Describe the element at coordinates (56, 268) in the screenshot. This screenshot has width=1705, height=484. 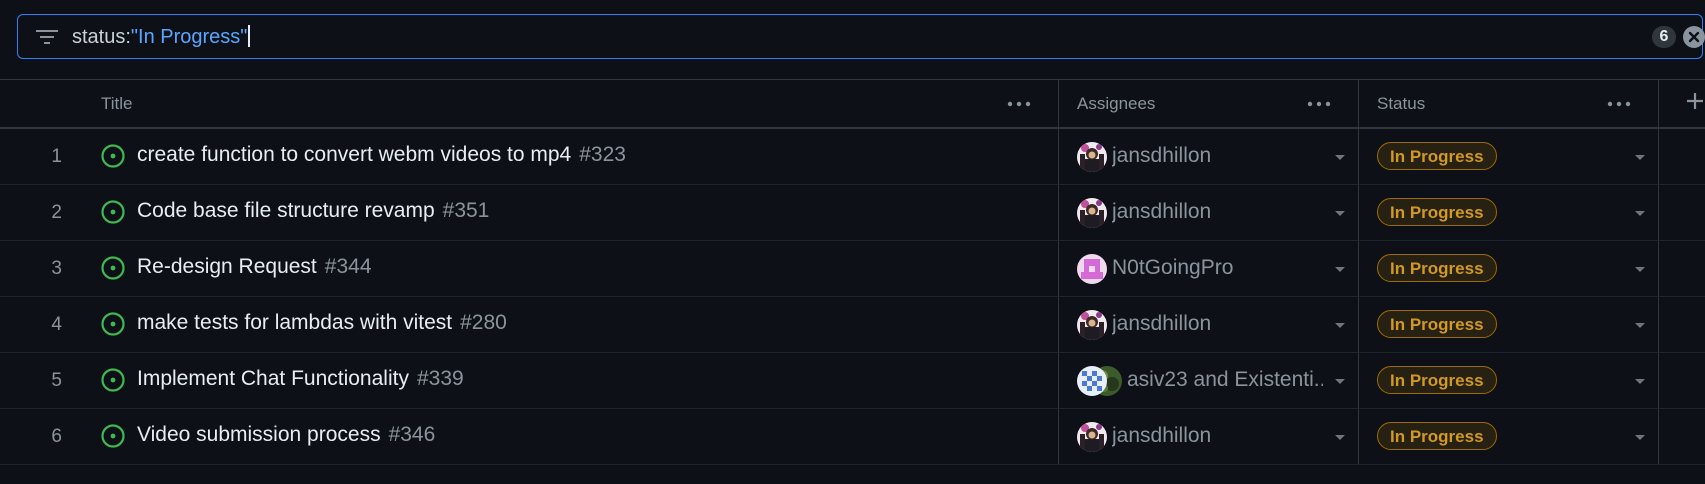
I see `row-number: 3` at that location.